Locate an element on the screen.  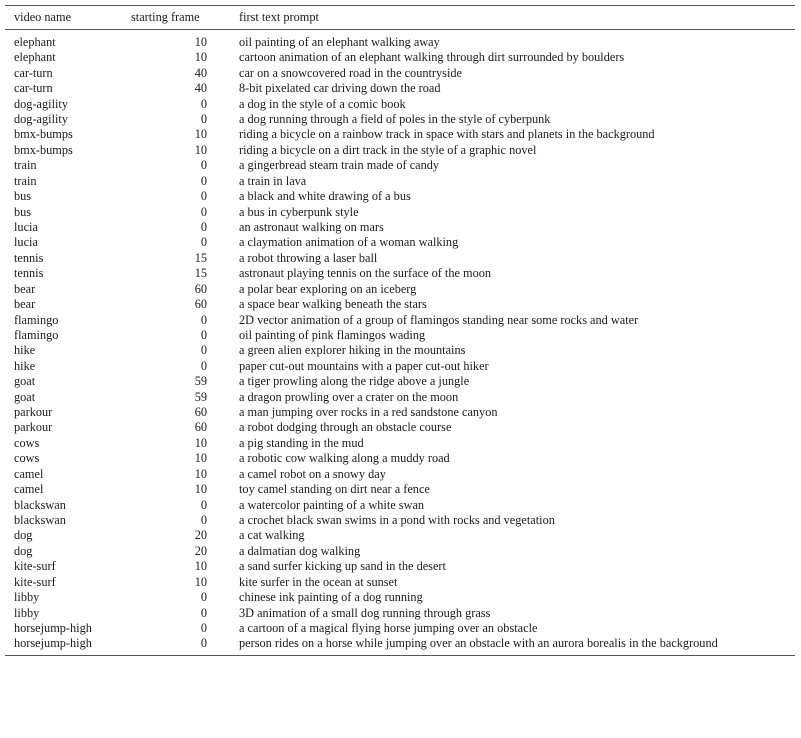
column-header-starting-frame: starting frame is located at coordinates (174, 17).